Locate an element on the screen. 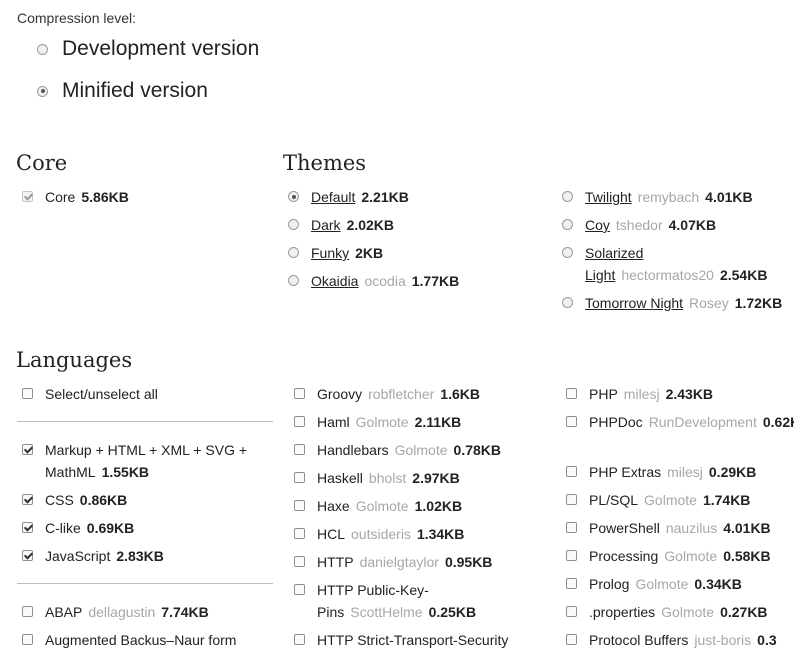  language-item-pl-sql: PL/SQL Golmote 1.74KB is located at coordinates (678, 500).